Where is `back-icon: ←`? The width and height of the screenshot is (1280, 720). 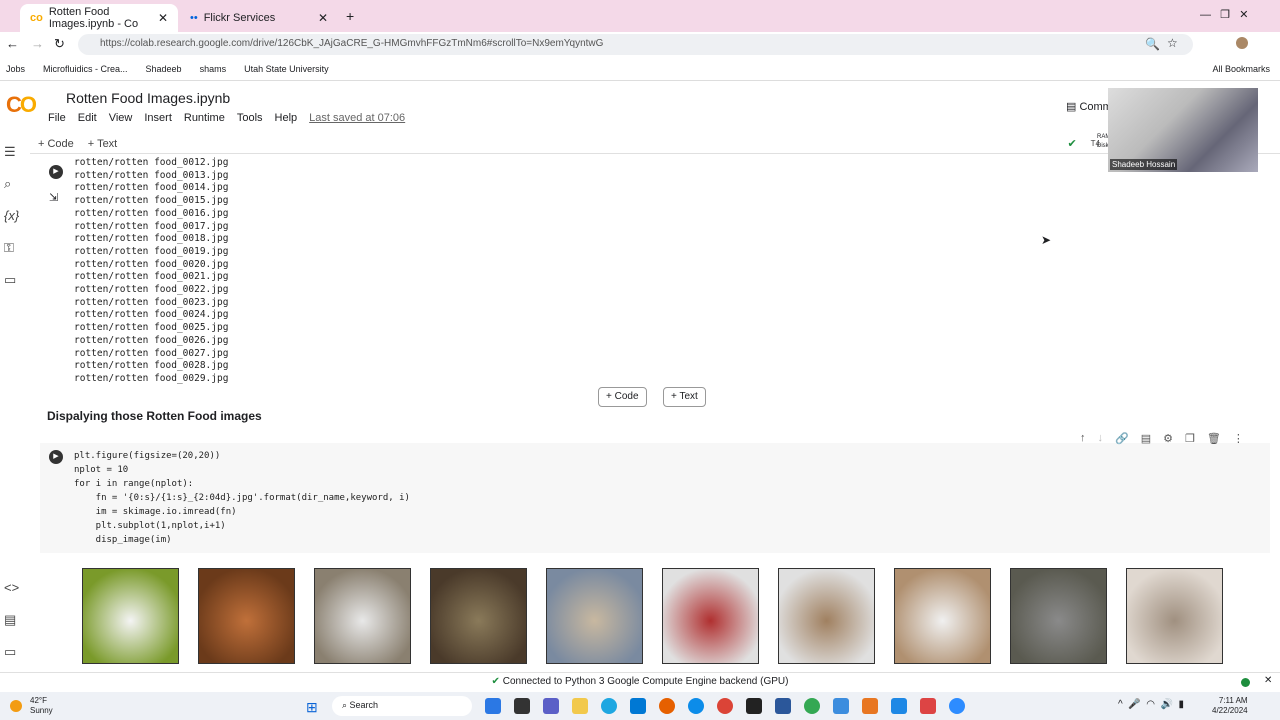 back-icon: ← is located at coordinates (12, 43).